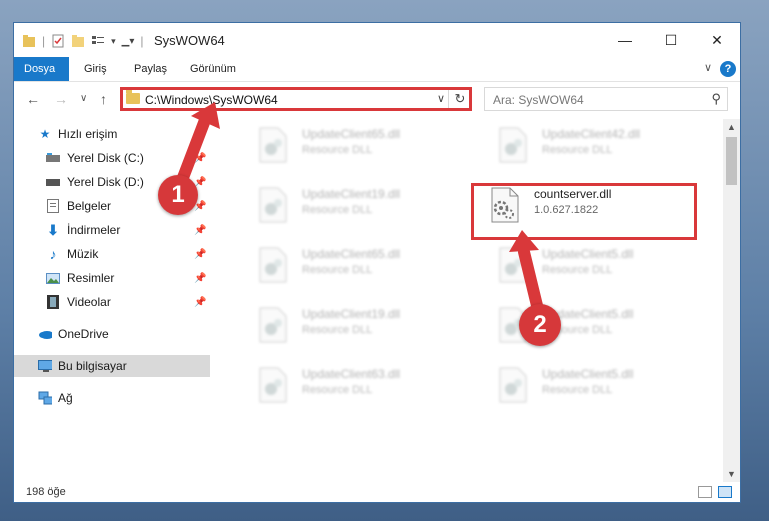 The image size is (769, 521). What do you see at coordinates (584, 211) in the screenshot?
I see `file-highlight-box` at bounding box center [584, 211].